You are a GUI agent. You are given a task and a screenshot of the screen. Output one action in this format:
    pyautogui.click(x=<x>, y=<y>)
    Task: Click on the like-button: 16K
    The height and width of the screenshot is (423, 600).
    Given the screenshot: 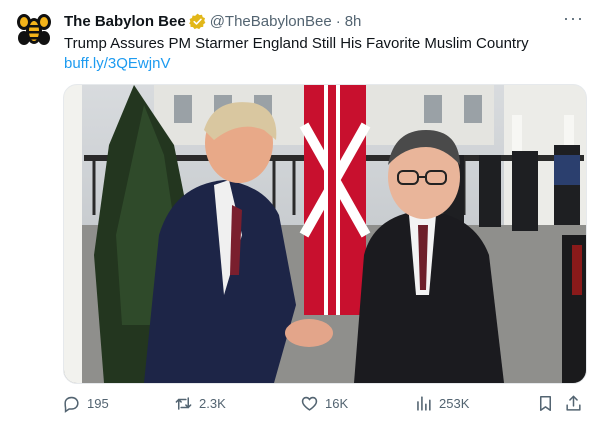 What is the action you would take?
    pyautogui.click(x=324, y=403)
    